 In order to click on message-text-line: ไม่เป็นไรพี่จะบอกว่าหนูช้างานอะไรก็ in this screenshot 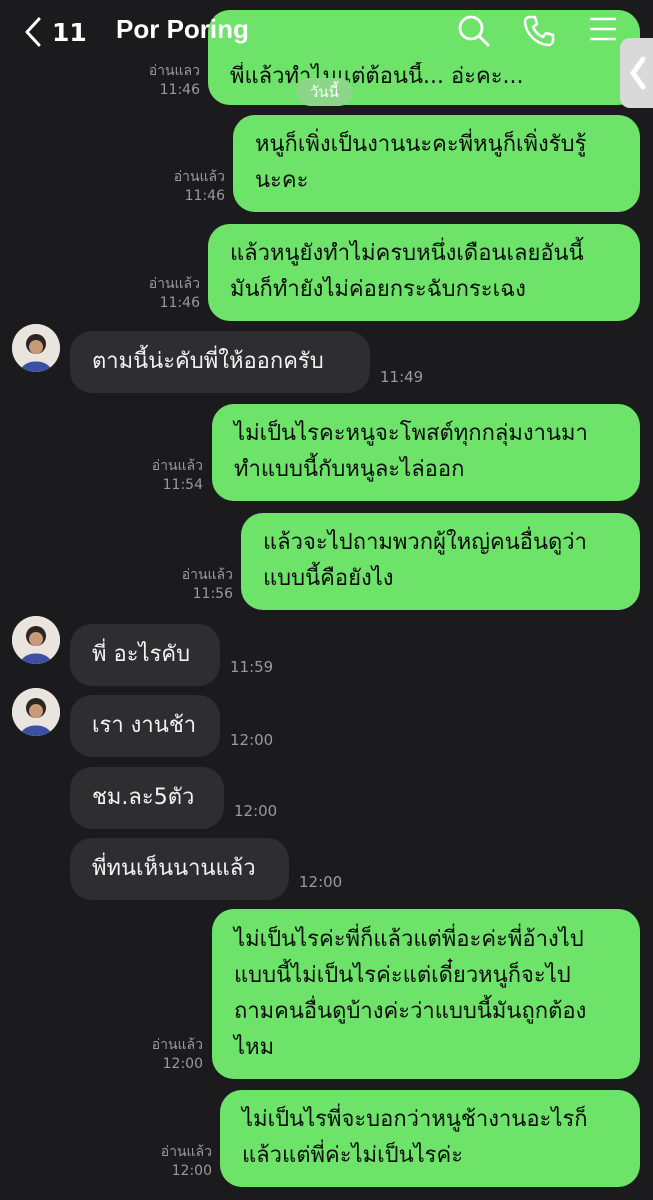, I will do `click(415, 1119)`.